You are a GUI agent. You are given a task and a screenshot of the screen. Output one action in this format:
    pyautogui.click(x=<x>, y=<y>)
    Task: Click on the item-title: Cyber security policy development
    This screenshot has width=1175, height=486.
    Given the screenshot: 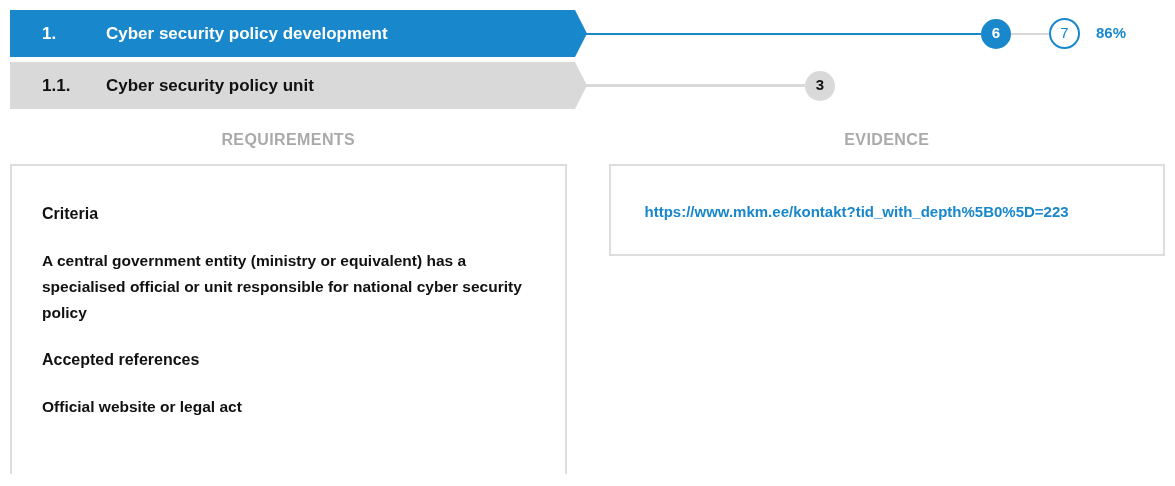 What is the action you would take?
    pyautogui.click(x=247, y=33)
    